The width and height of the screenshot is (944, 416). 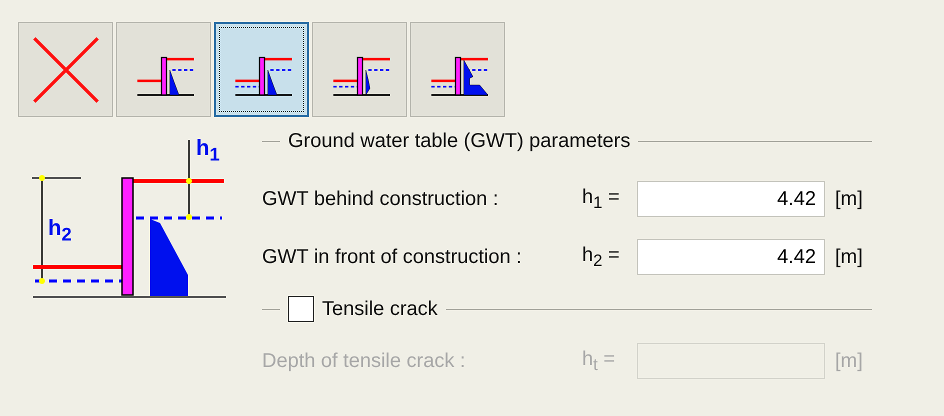 What do you see at coordinates (208, 150) in the screenshot?
I see `diagram-label: h$_{1}$` at bounding box center [208, 150].